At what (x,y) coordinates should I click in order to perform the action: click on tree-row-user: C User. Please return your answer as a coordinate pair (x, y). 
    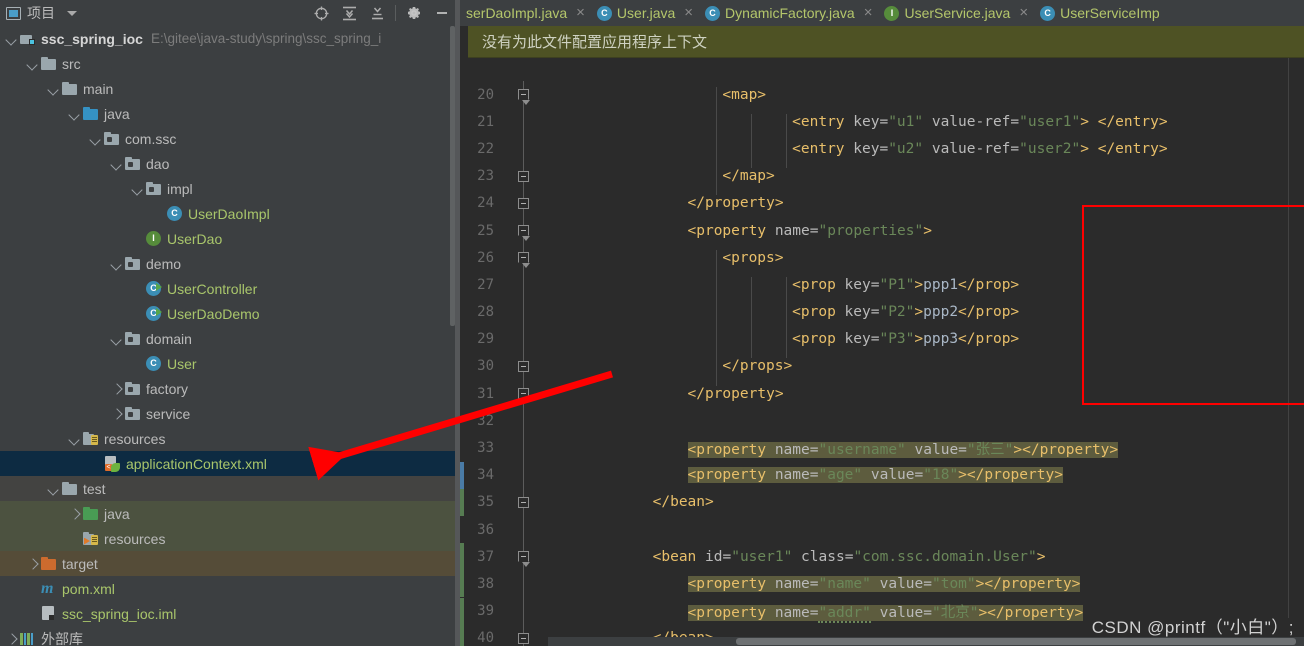
    Looking at the image, I should click on (230, 363).